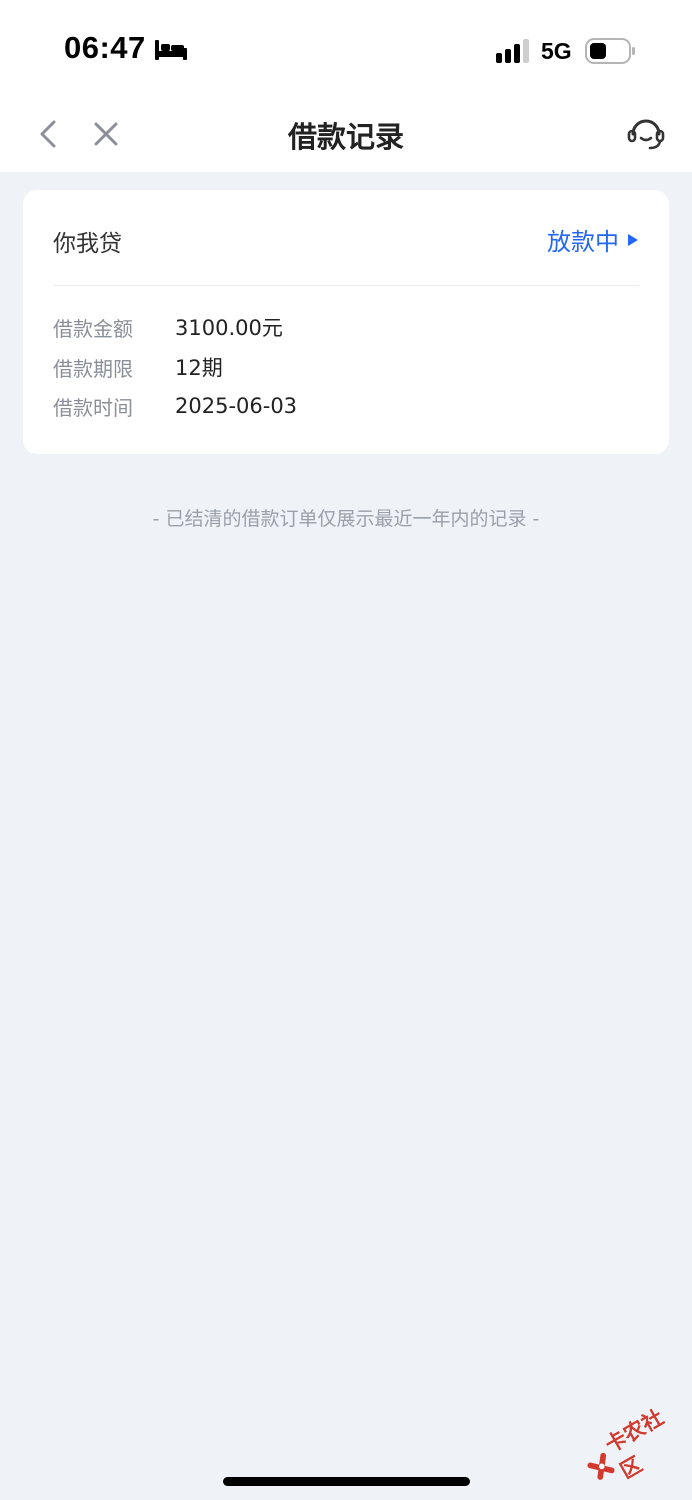 The image size is (692, 1500). What do you see at coordinates (346, 519) in the screenshot?
I see `records-footnote: - 已结清的借款订单仅展示最近一年内的记录 -` at bounding box center [346, 519].